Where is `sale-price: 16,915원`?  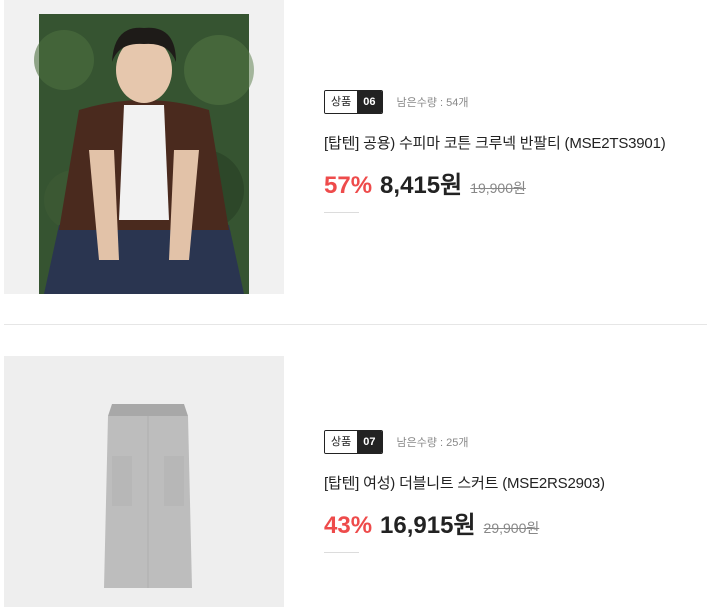 sale-price: 16,915원 is located at coordinates (428, 525).